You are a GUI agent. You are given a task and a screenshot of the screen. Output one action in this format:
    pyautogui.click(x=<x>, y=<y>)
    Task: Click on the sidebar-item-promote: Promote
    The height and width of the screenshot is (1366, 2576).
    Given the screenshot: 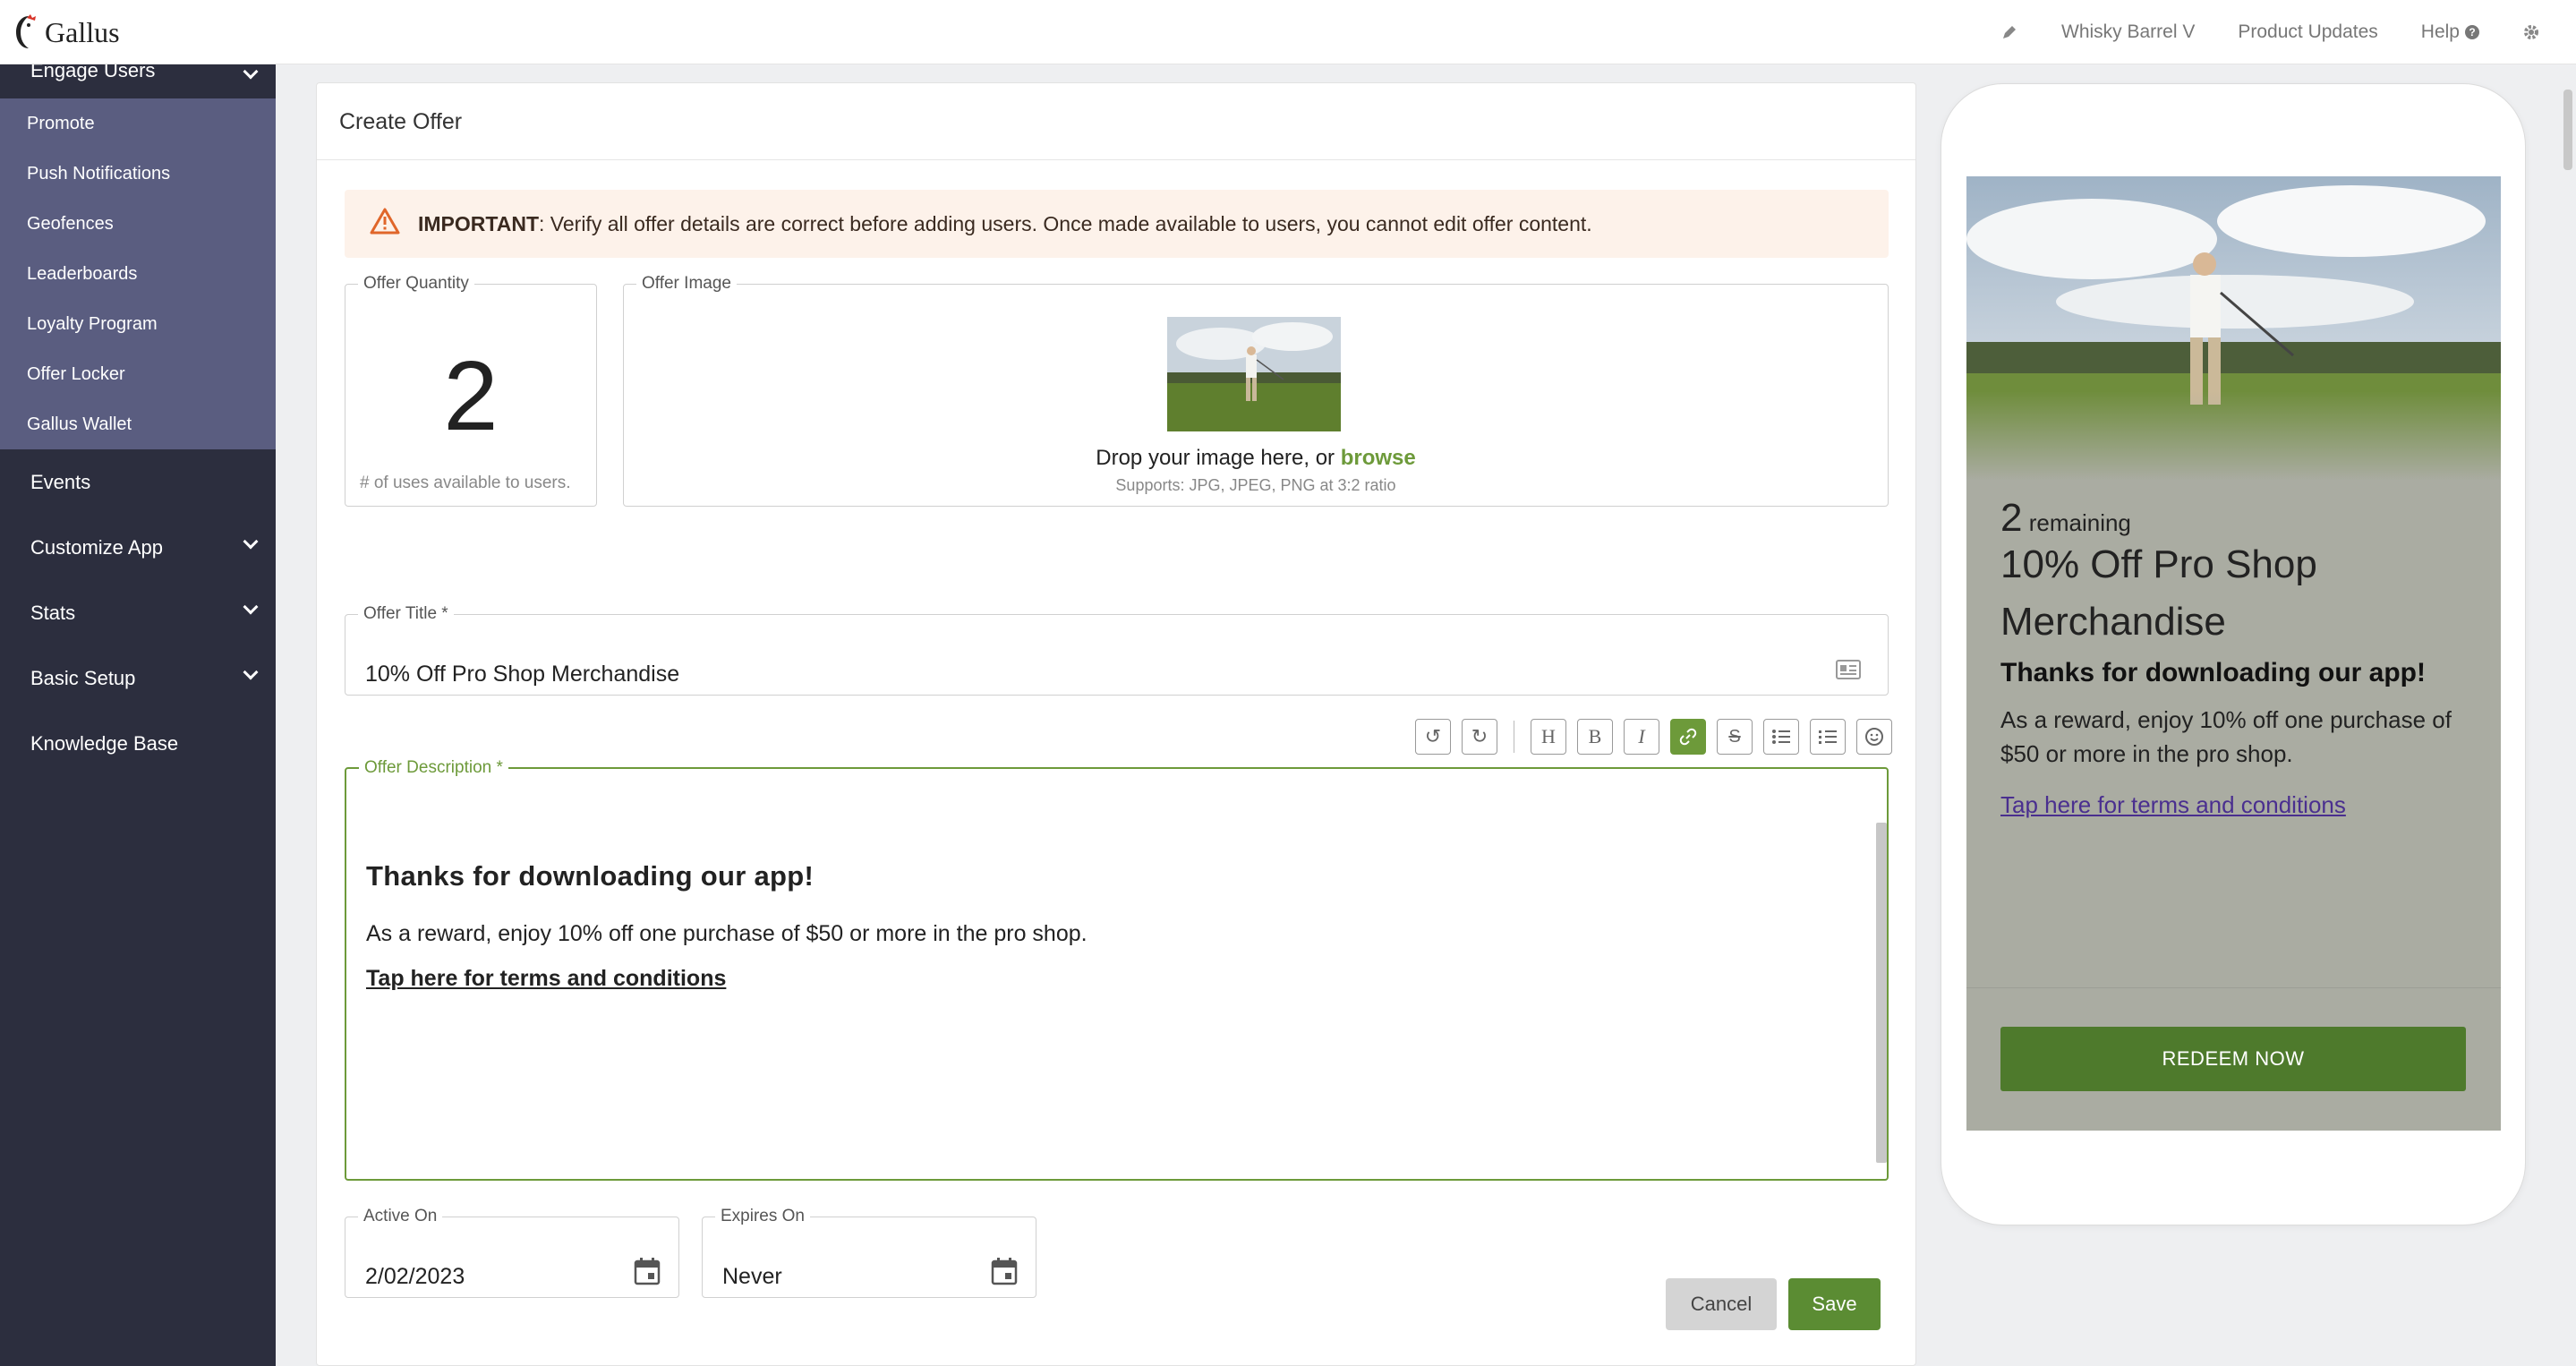 What is the action you would take?
    pyautogui.click(x=138, y=123)
    